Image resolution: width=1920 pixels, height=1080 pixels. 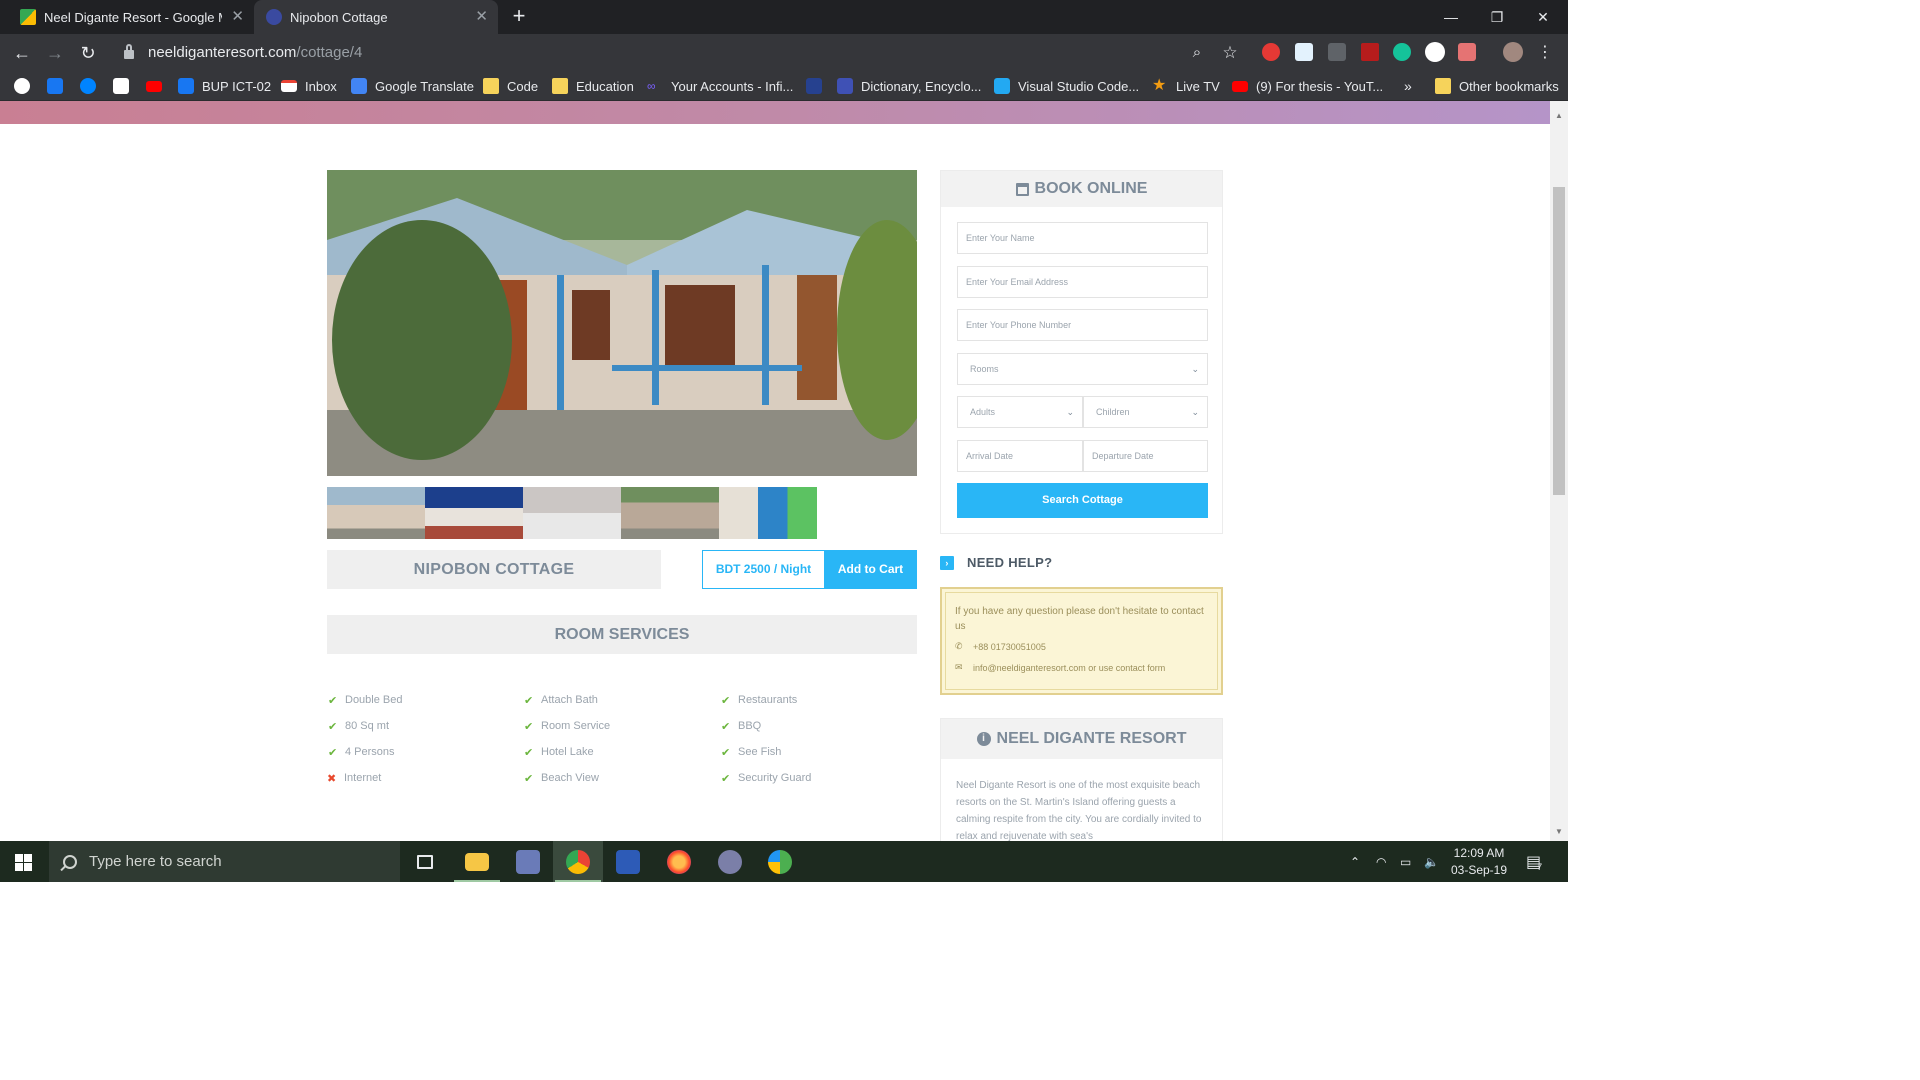 What do you see at coordinates (477, 861) in the screenshot?
I see `file-explorer-icon` at bounding box center [477, 861].